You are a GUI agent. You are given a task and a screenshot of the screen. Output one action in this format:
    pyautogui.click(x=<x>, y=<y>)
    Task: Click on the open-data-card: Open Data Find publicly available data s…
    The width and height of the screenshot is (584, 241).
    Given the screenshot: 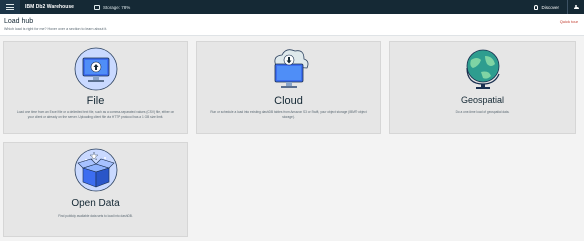 What is the action you would take?
    pyautogui.click(x=95, y=189)
    